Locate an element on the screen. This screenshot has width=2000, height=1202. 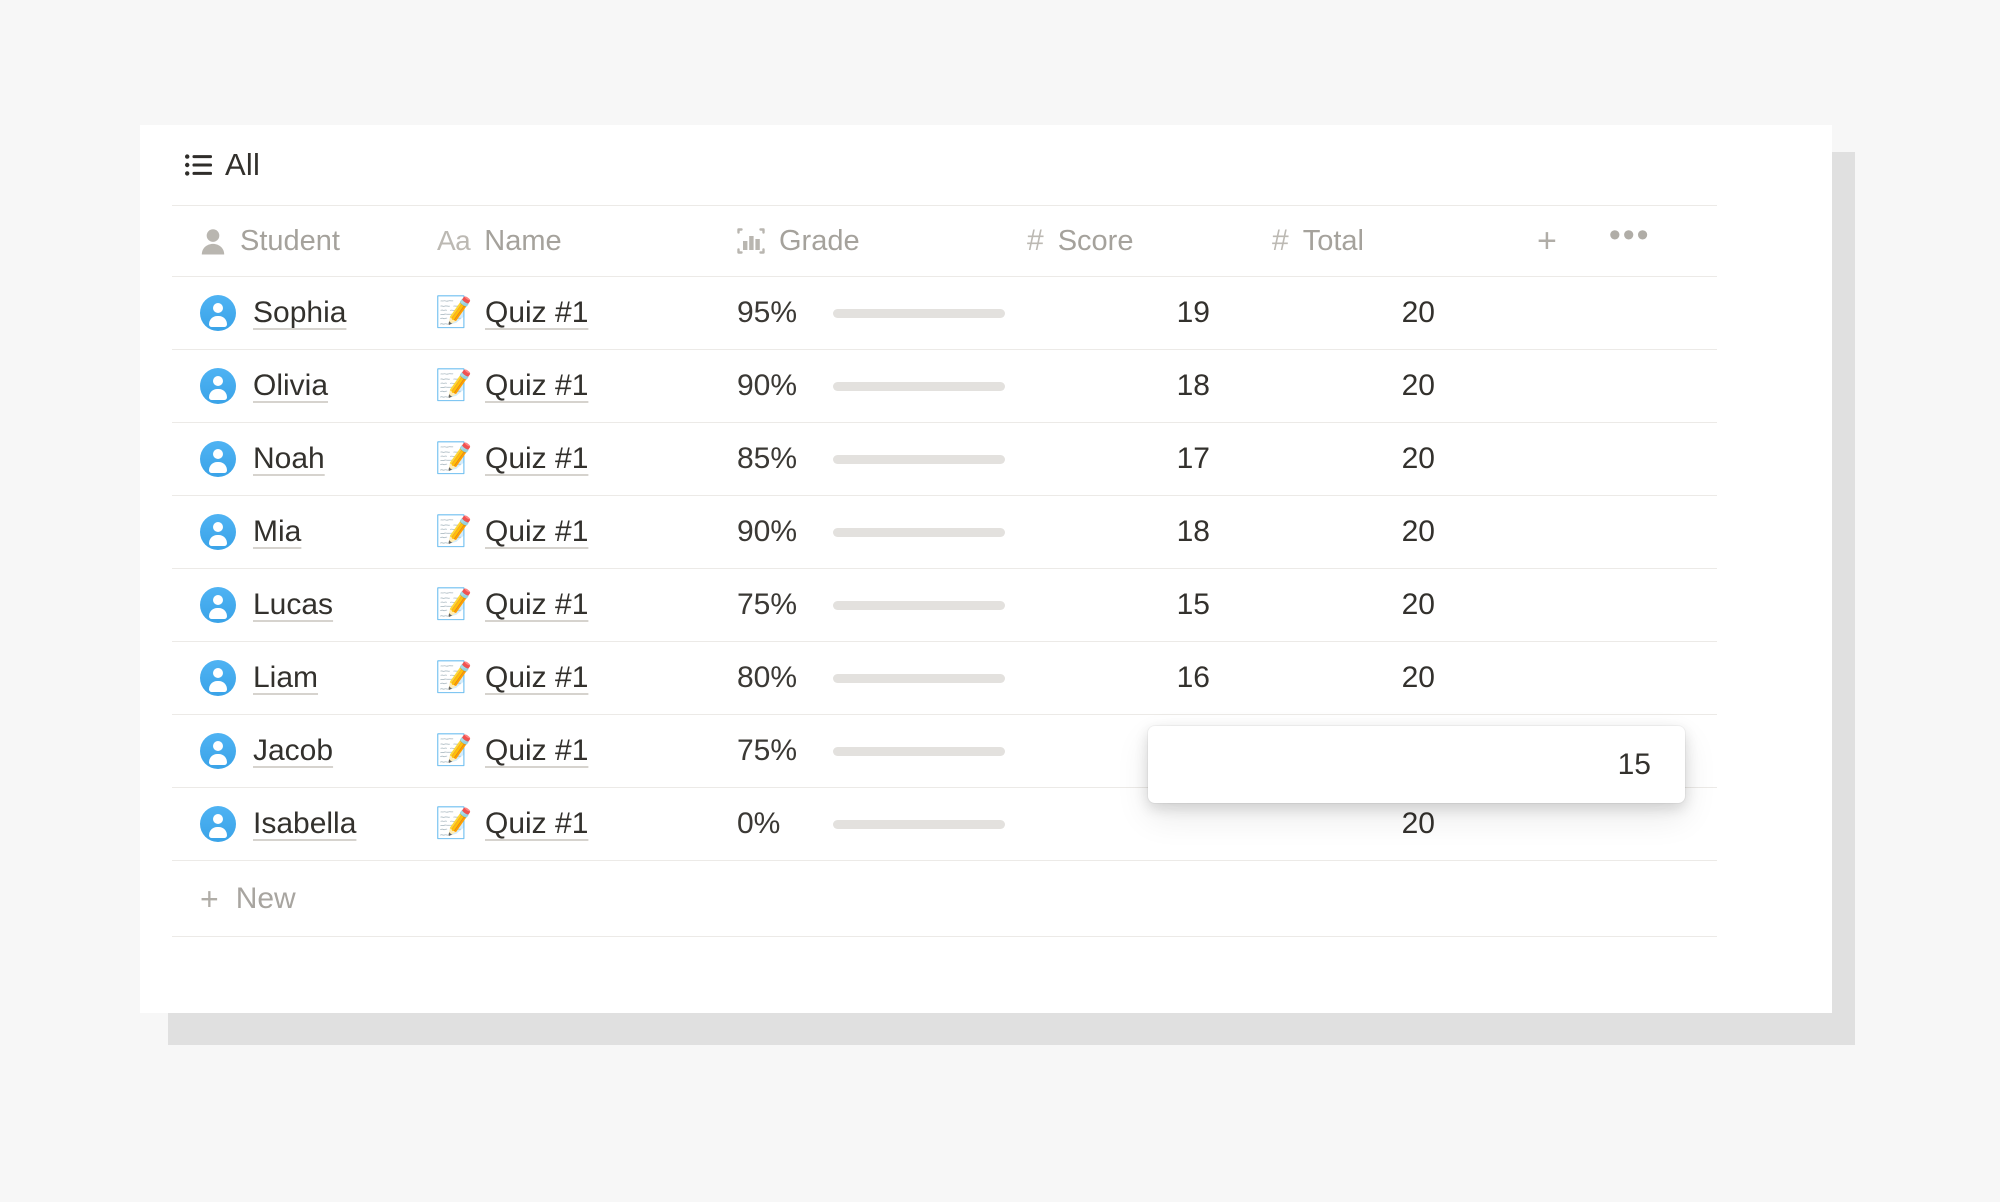
grade-percent: 0% is located at coordinates (759, 823).